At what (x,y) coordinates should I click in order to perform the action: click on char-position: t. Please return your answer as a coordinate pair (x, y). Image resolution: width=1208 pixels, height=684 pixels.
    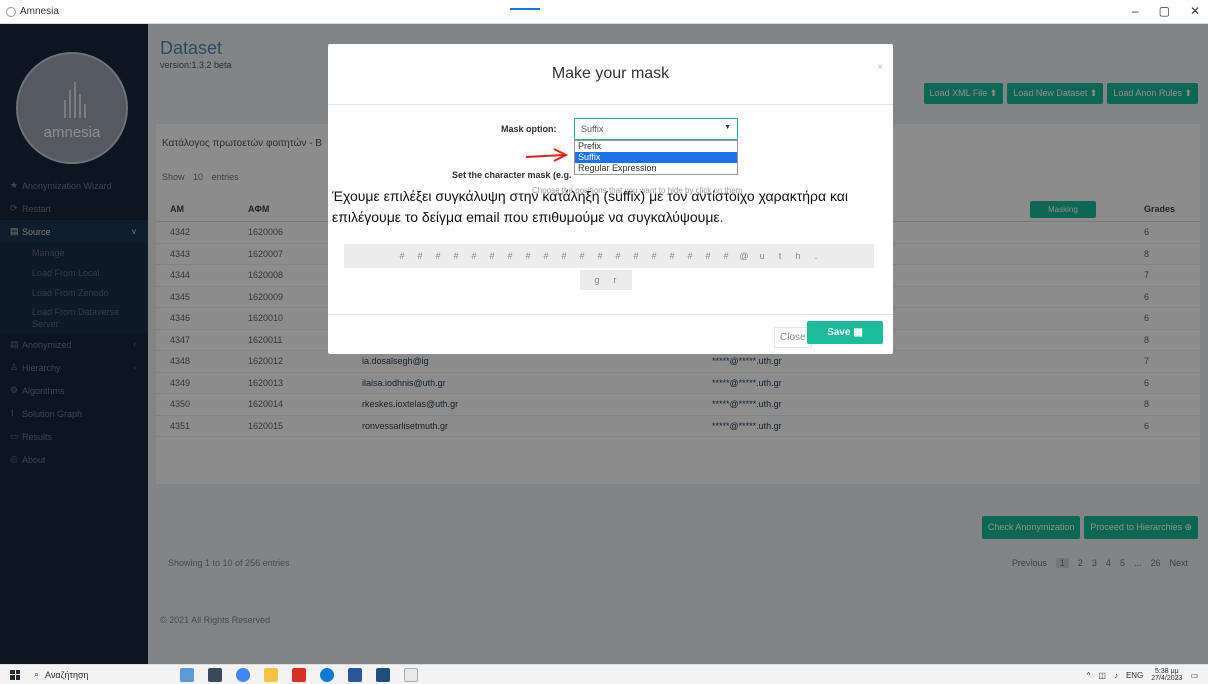
    Looking at the image, I should click on (780, 256).